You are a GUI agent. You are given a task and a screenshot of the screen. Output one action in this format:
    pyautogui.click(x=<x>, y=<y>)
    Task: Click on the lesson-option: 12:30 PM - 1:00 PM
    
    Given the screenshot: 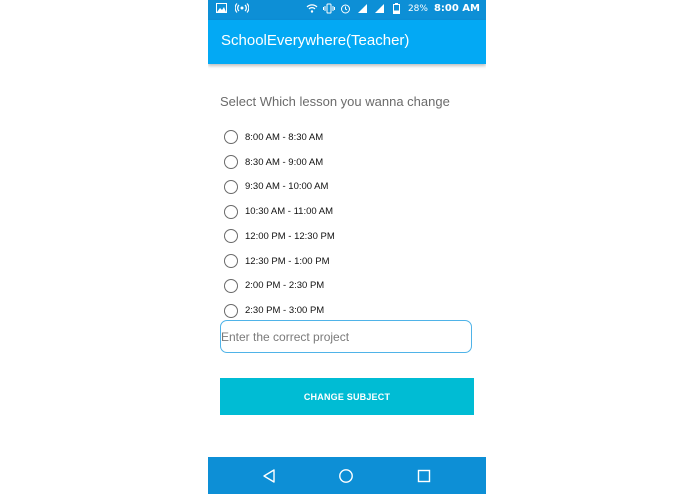 What is the action you would take?
    pyautogui.click(x=279, y=261)
    